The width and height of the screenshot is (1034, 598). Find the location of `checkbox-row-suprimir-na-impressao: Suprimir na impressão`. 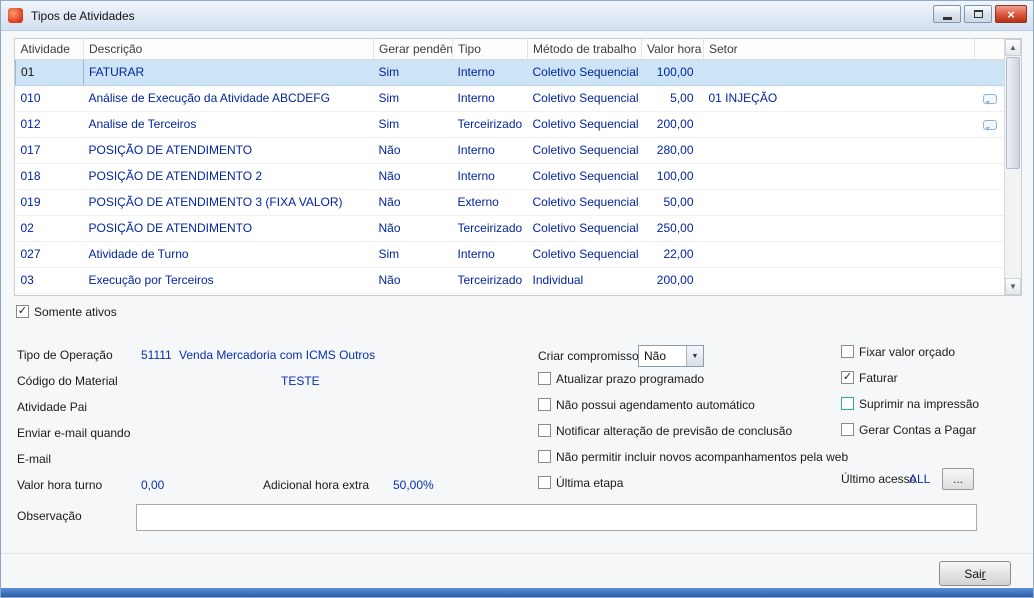

checkbox-row-suprimir-na-impressao: Suprimir na impressão is located at coordinates (910, 403).